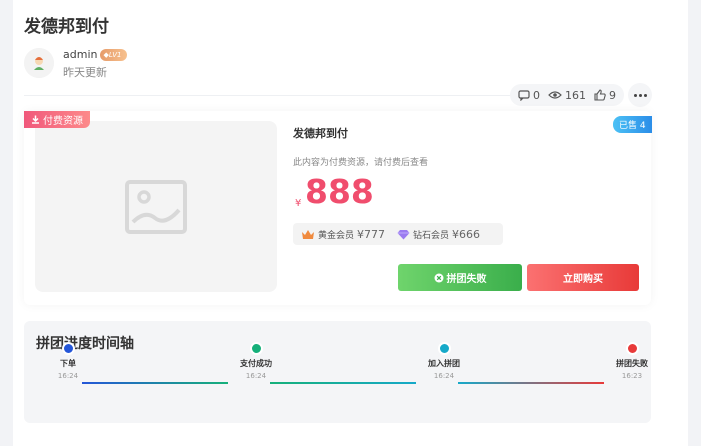 Image resolution: width=701 pixels, height=446 pixels. I want to click on like-button: 9, so click(605, 95).